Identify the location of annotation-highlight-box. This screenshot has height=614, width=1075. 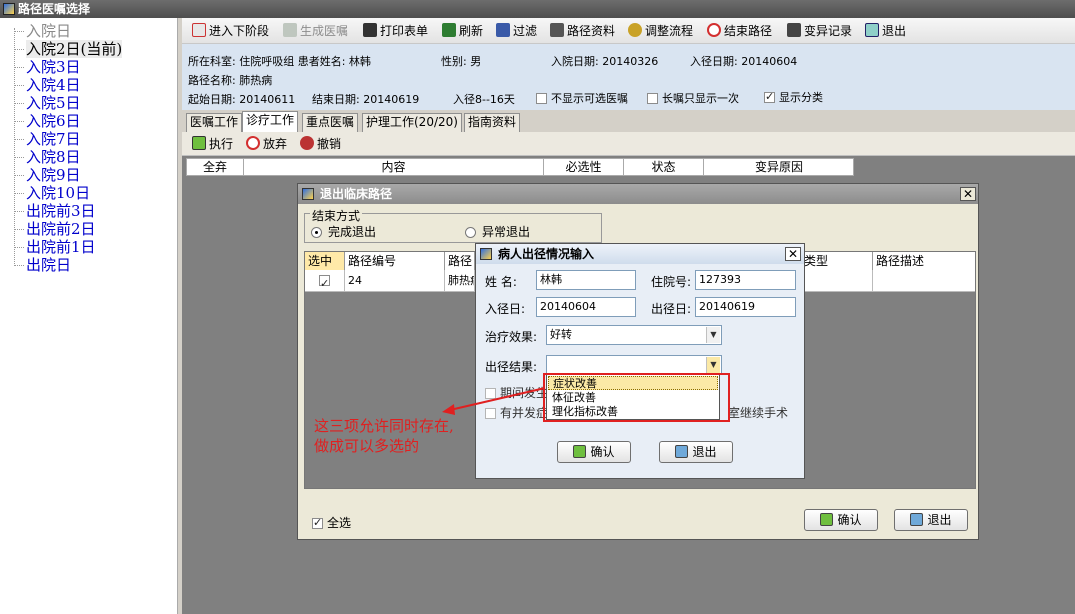
(636, 397).